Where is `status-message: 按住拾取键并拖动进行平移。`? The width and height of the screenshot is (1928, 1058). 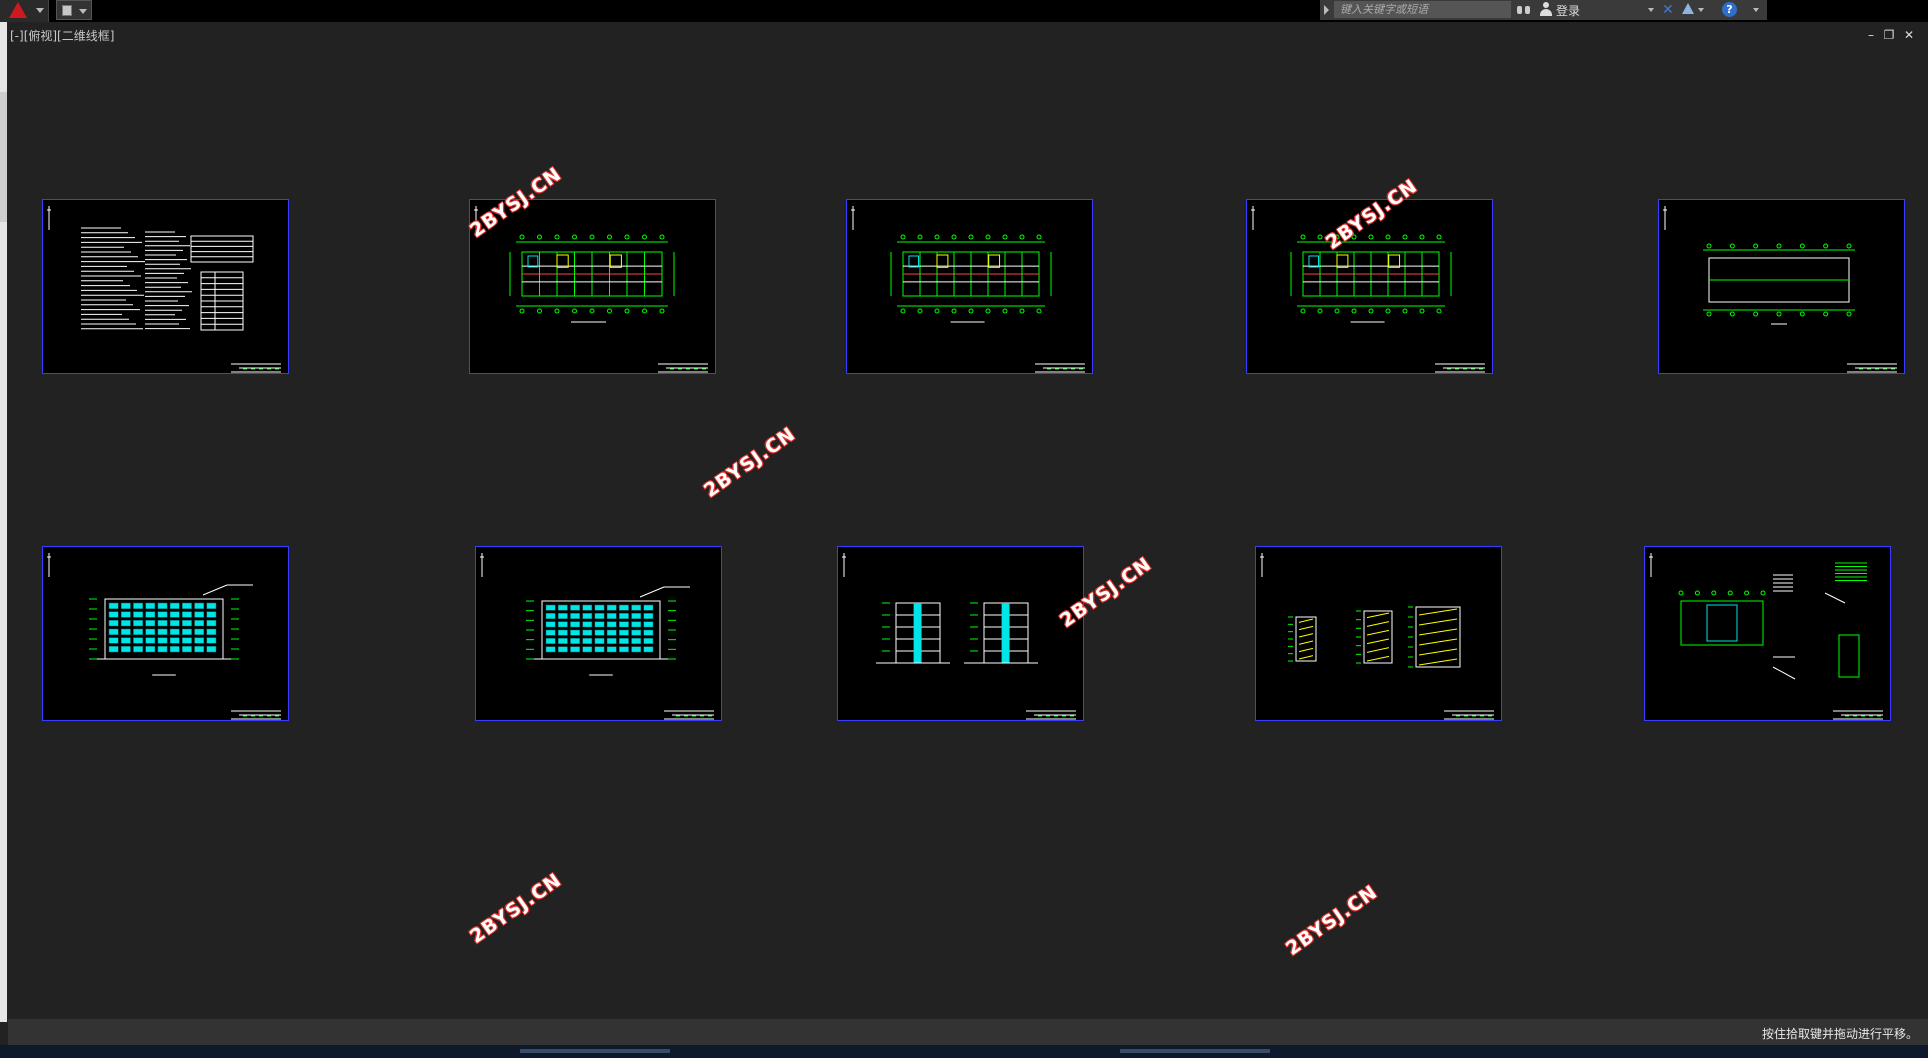 status-message: 按住拾取键并拖动进行平移。 is located at coordinates (1839, 1034).